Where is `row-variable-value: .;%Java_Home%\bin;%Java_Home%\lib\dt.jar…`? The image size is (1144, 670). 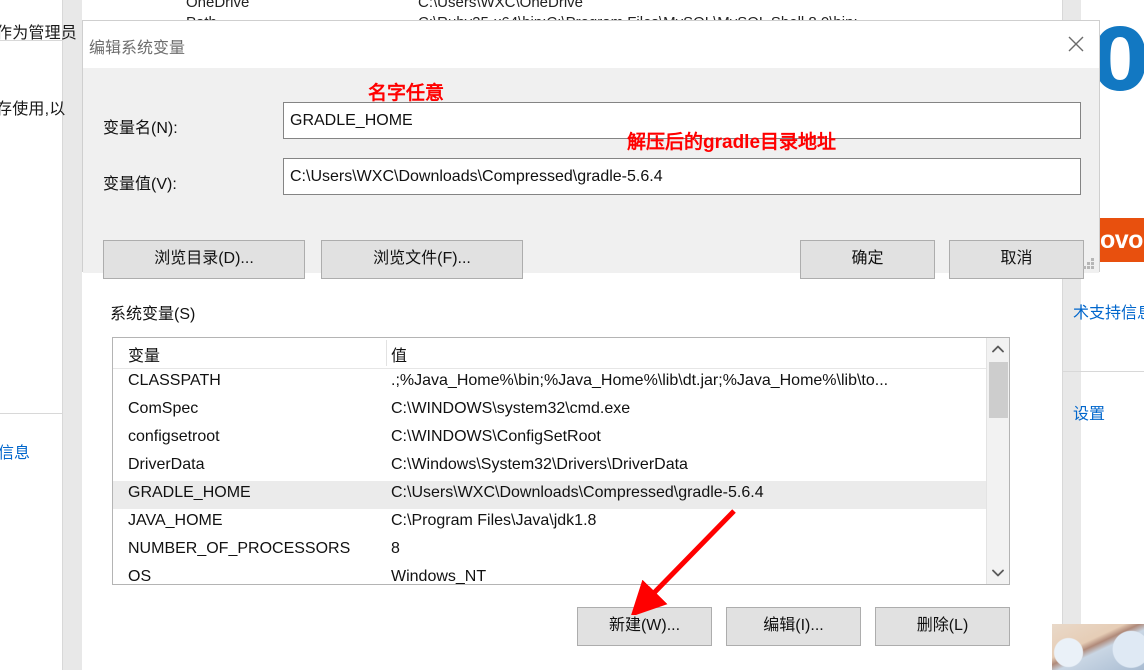
row-variable-value: .;%Java_Home%\bin;%Java_Home%\lib\dt.jar… is located at coordinates (640, 380).